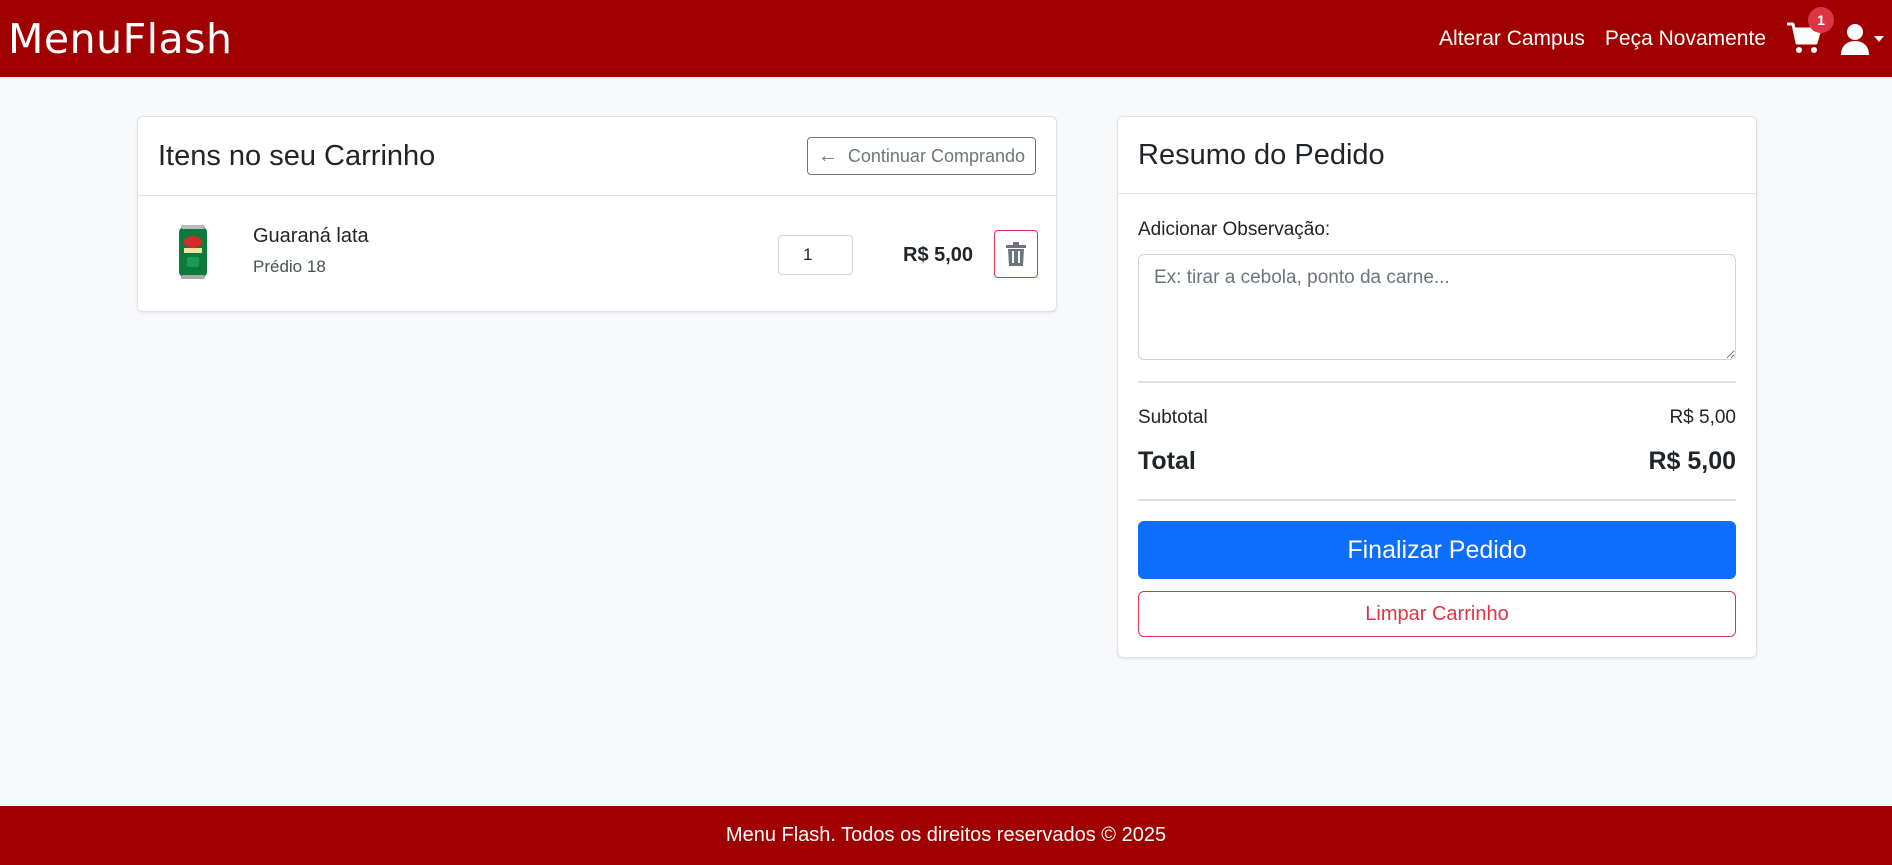  Describe the element at coordinates (815, 255) in the screenshot. I see `quantity-input` at that location.